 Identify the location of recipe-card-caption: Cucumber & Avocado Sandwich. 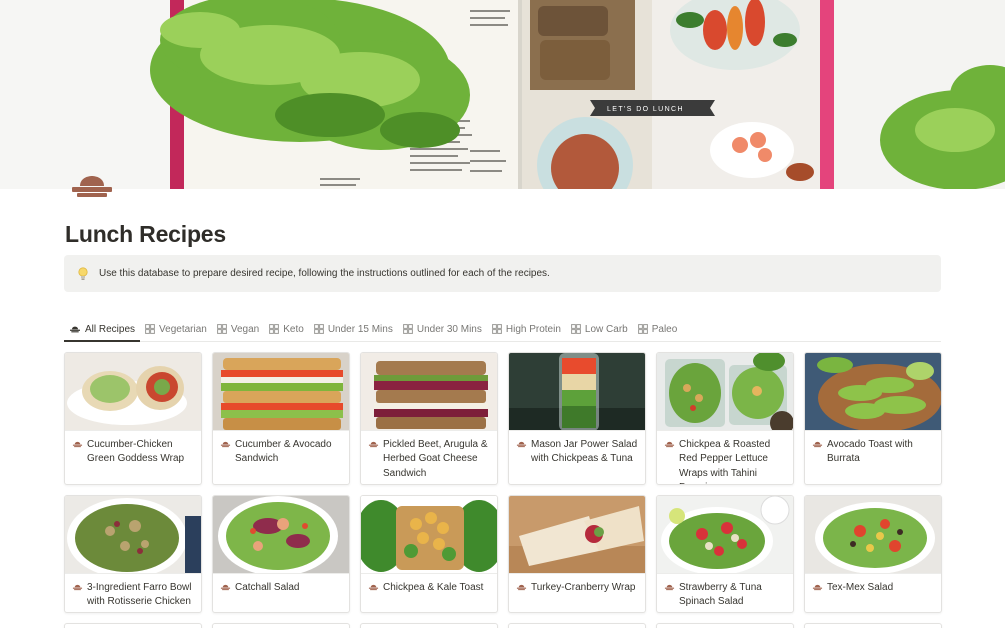
(281, 449).